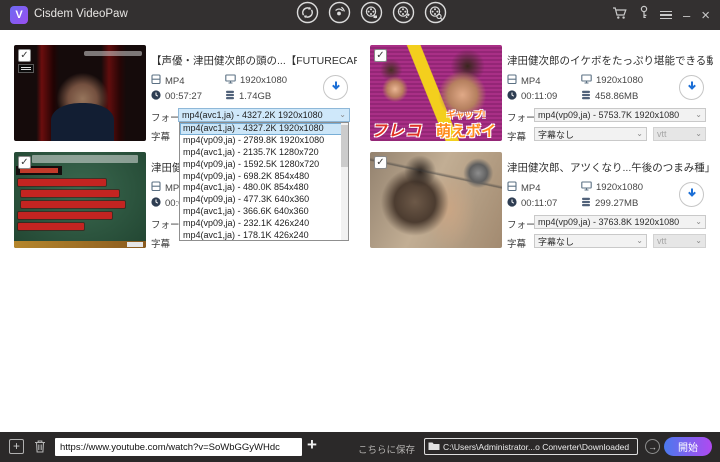 The image size is (720, 462). I want to click on app-logo-icon: V, so click(19, 15).